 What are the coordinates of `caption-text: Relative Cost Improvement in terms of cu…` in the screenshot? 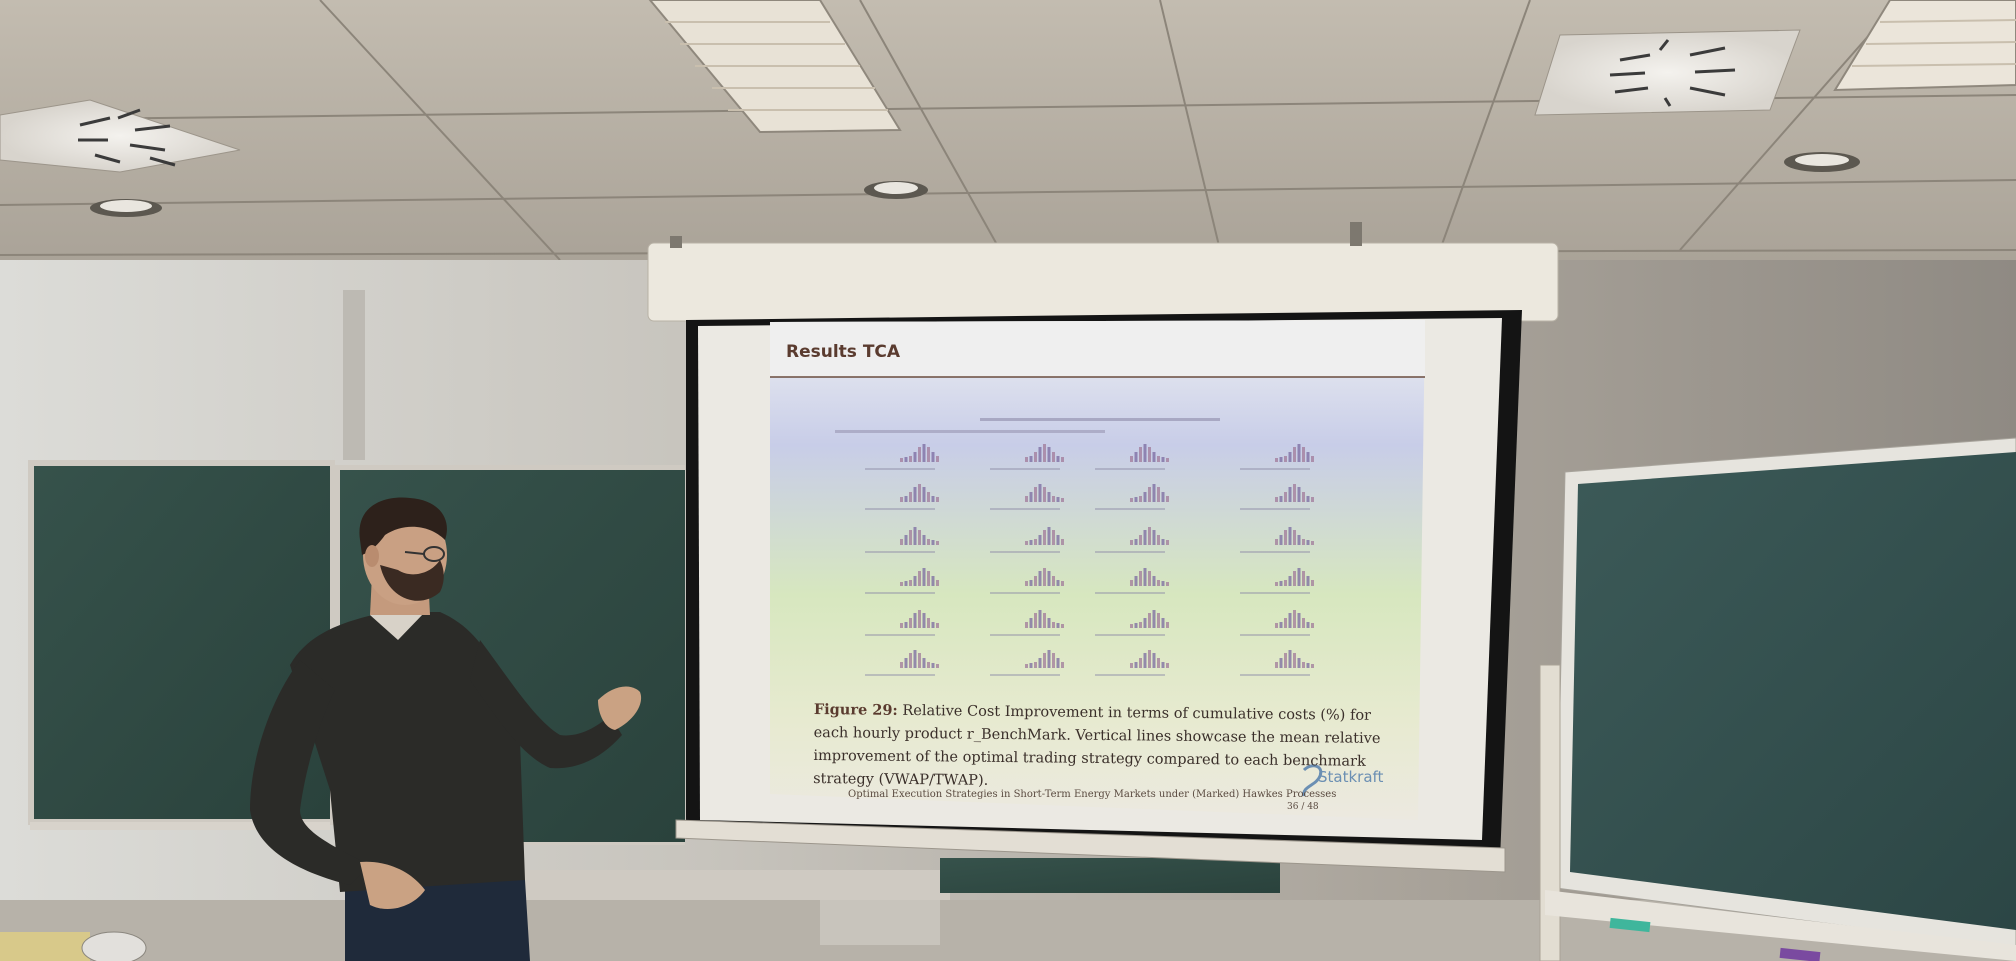 It's located at (1097, 745).